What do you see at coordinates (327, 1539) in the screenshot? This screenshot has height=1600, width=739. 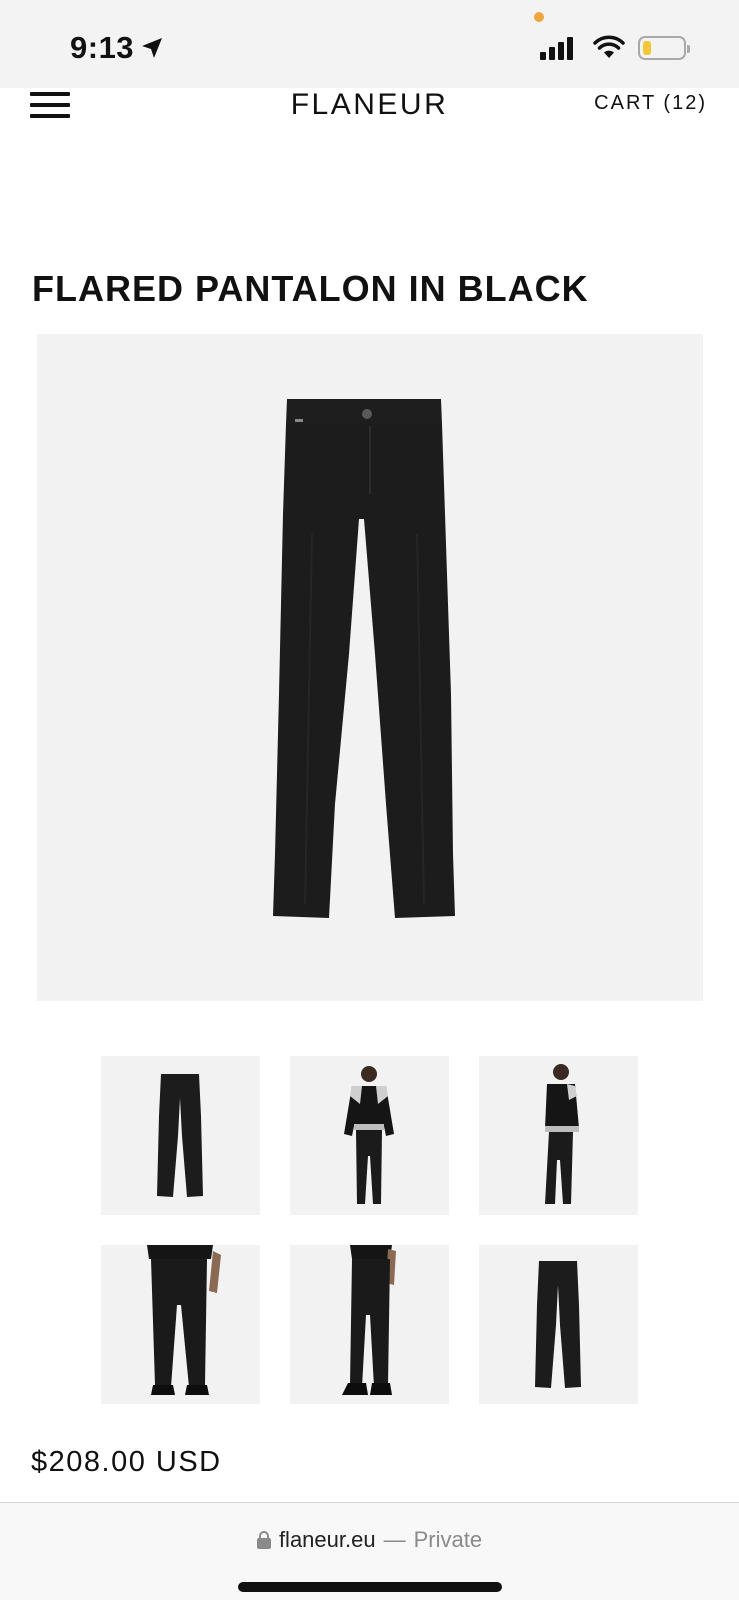 I see `url-domain: flaneur.eu` at bounding box center [327, 1539].